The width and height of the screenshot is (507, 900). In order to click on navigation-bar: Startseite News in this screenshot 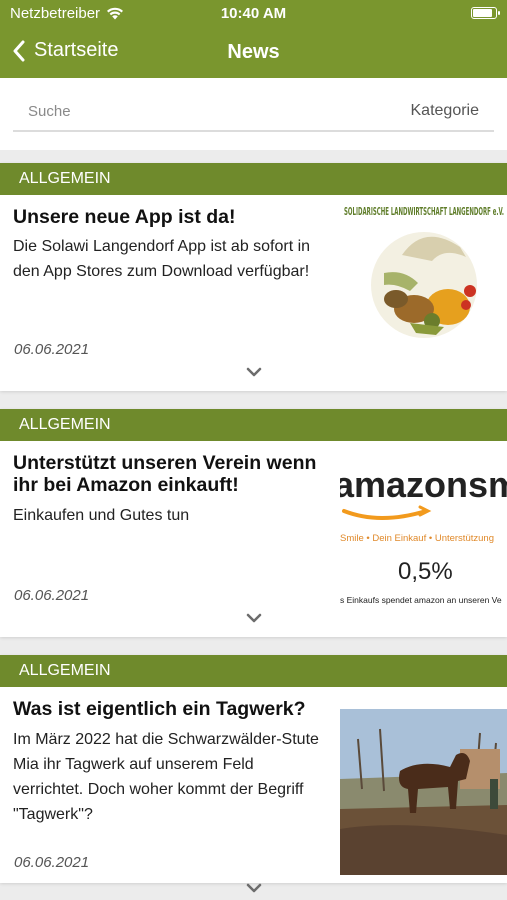, I will do `click(253, 53)`.